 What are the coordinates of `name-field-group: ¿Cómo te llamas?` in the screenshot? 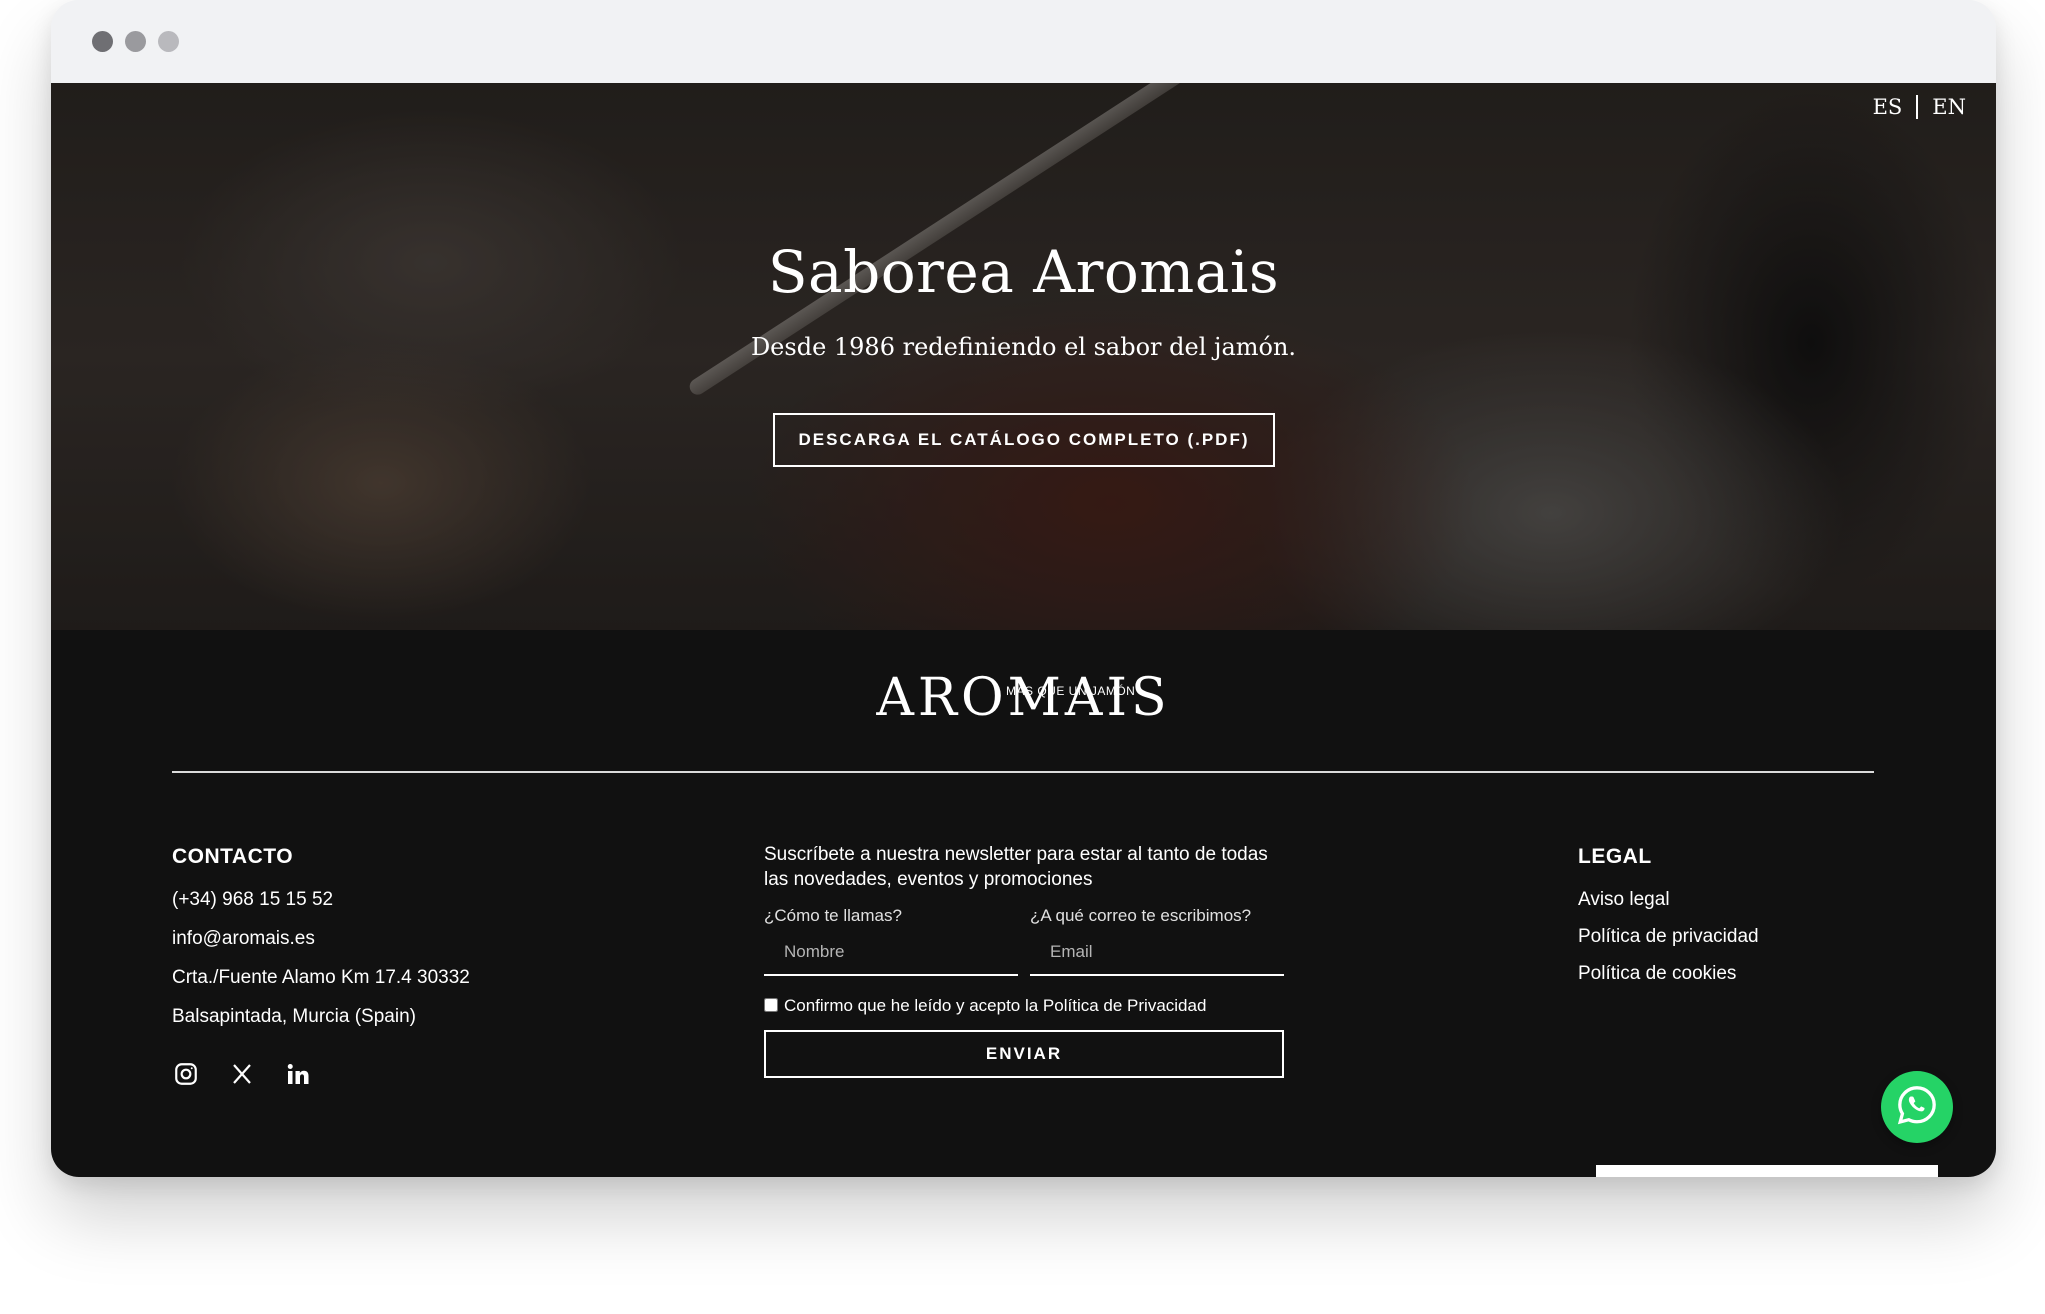 It's located at (891, 941).